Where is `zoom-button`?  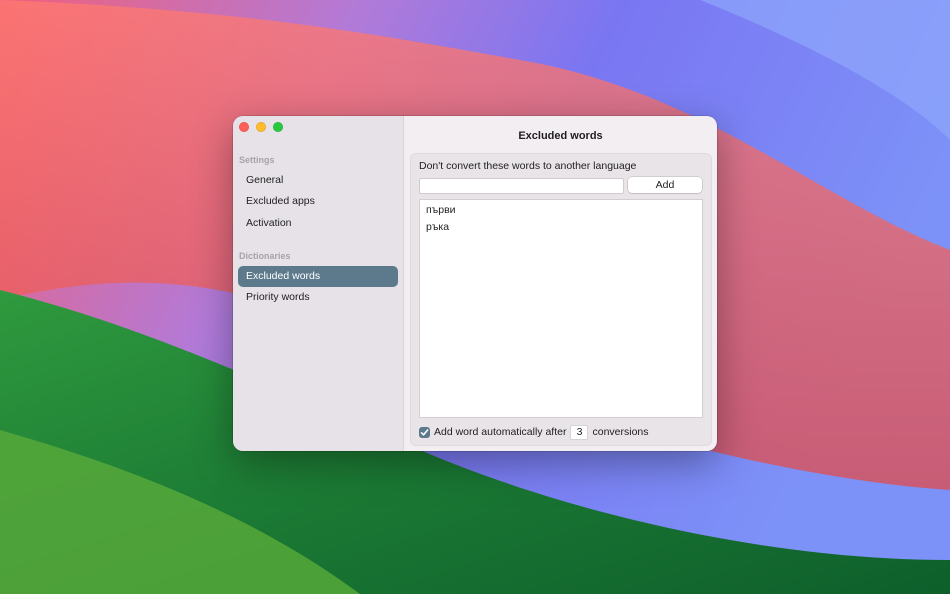
zoom-button is located at coordinates (278, 127).